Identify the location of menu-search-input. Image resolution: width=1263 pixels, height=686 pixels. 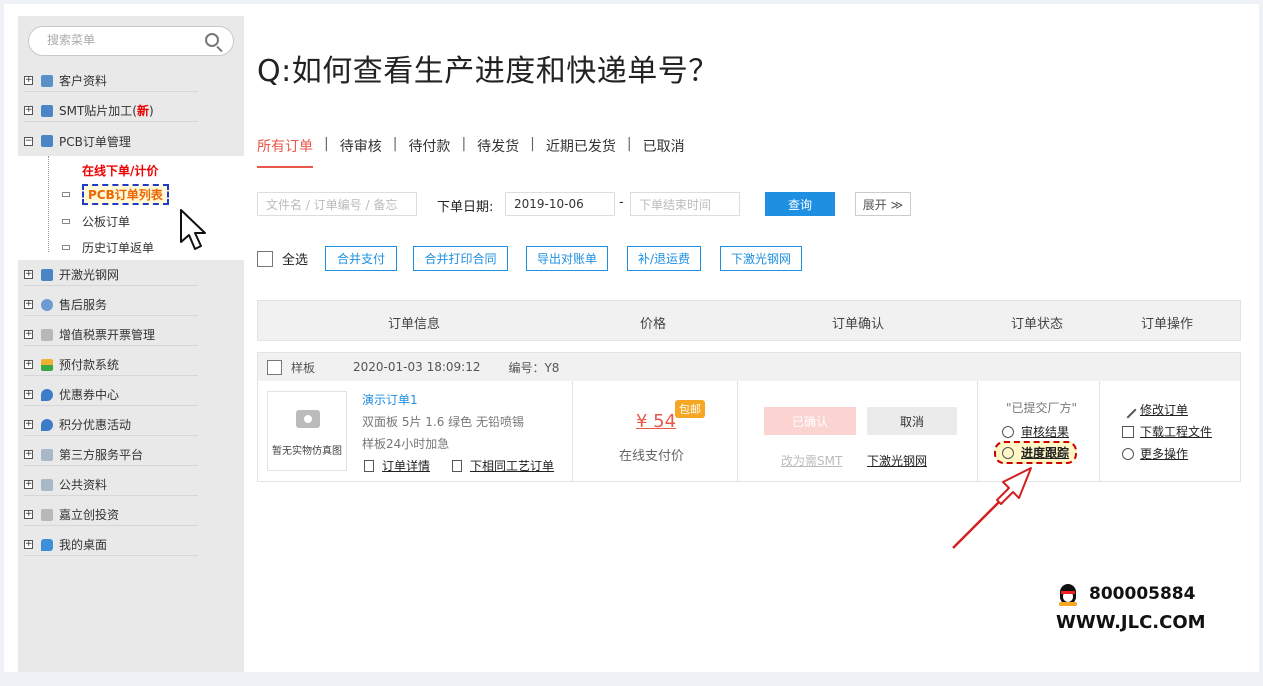
(122, 40).